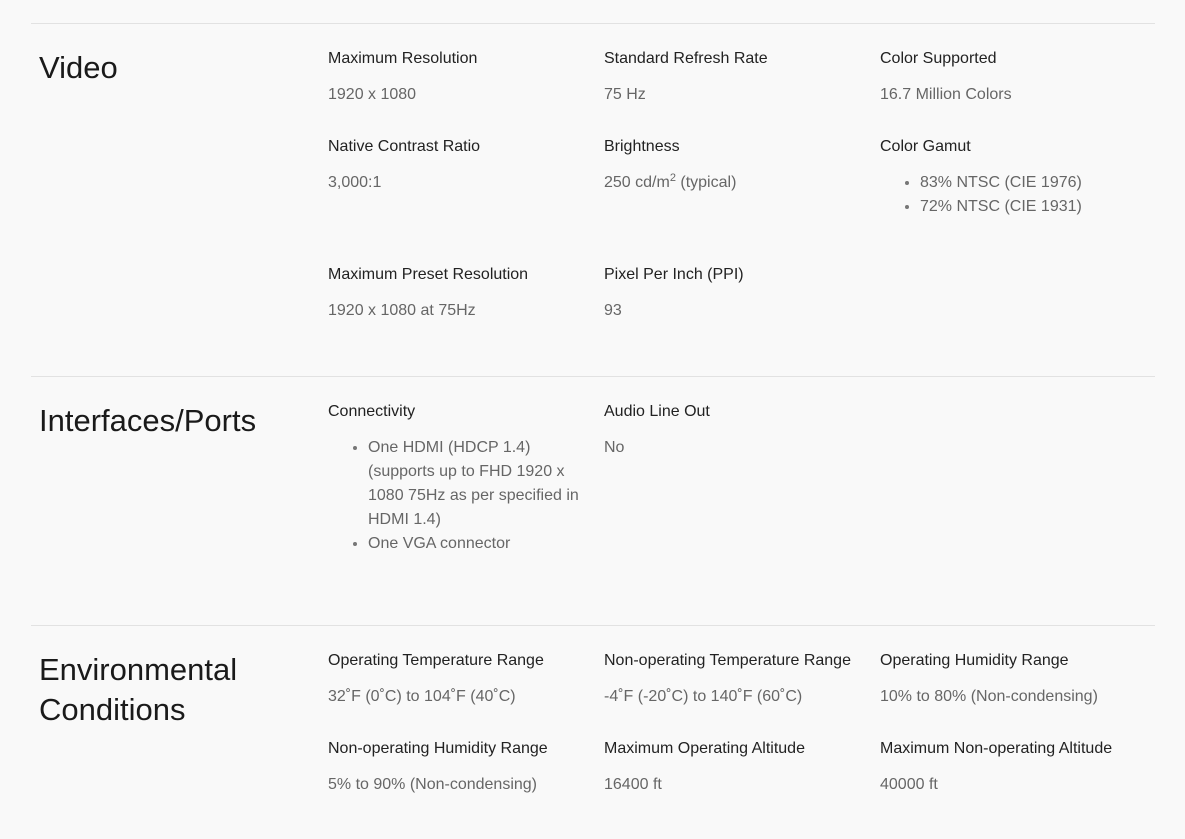  What do you see at coordinates (112, 709) in the screenshot?
I see `section-title-line: Conditions` at bounding box center [112, 709].